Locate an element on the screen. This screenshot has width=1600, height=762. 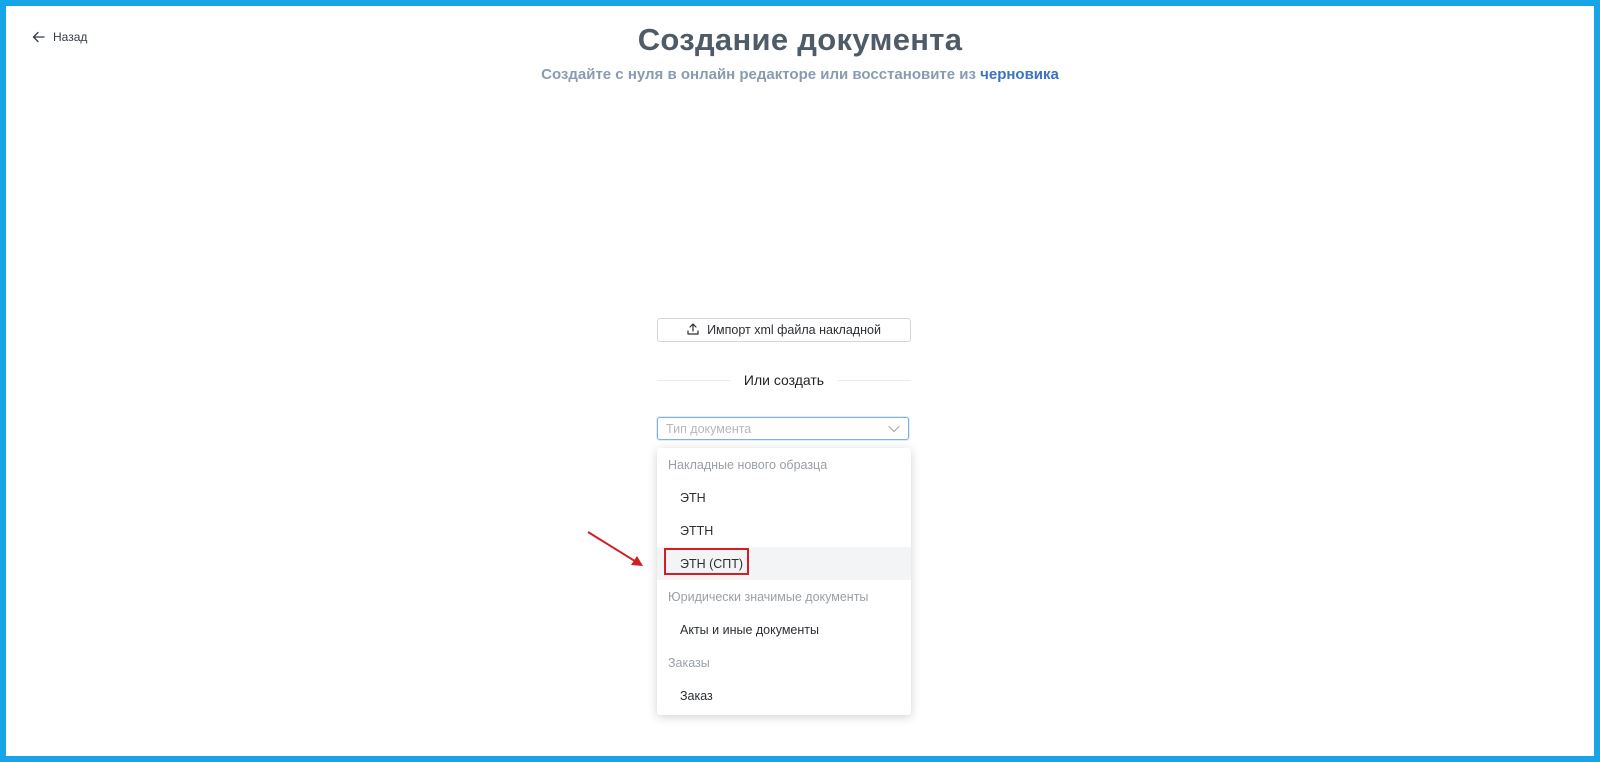
option-etn: ЭТН is located at coordinates (784, 497).